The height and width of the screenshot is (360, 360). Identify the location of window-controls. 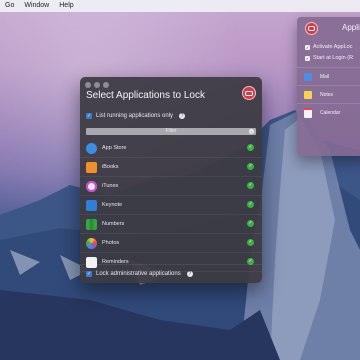
(97, 85).